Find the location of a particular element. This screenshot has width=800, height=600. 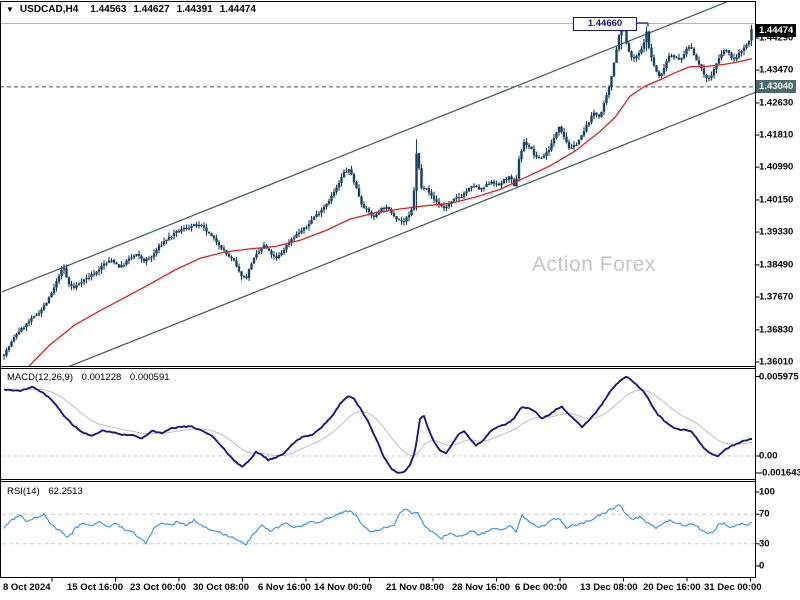

date-axis-label: 31 Dec 00:00 is located at coordinates (733, 587).